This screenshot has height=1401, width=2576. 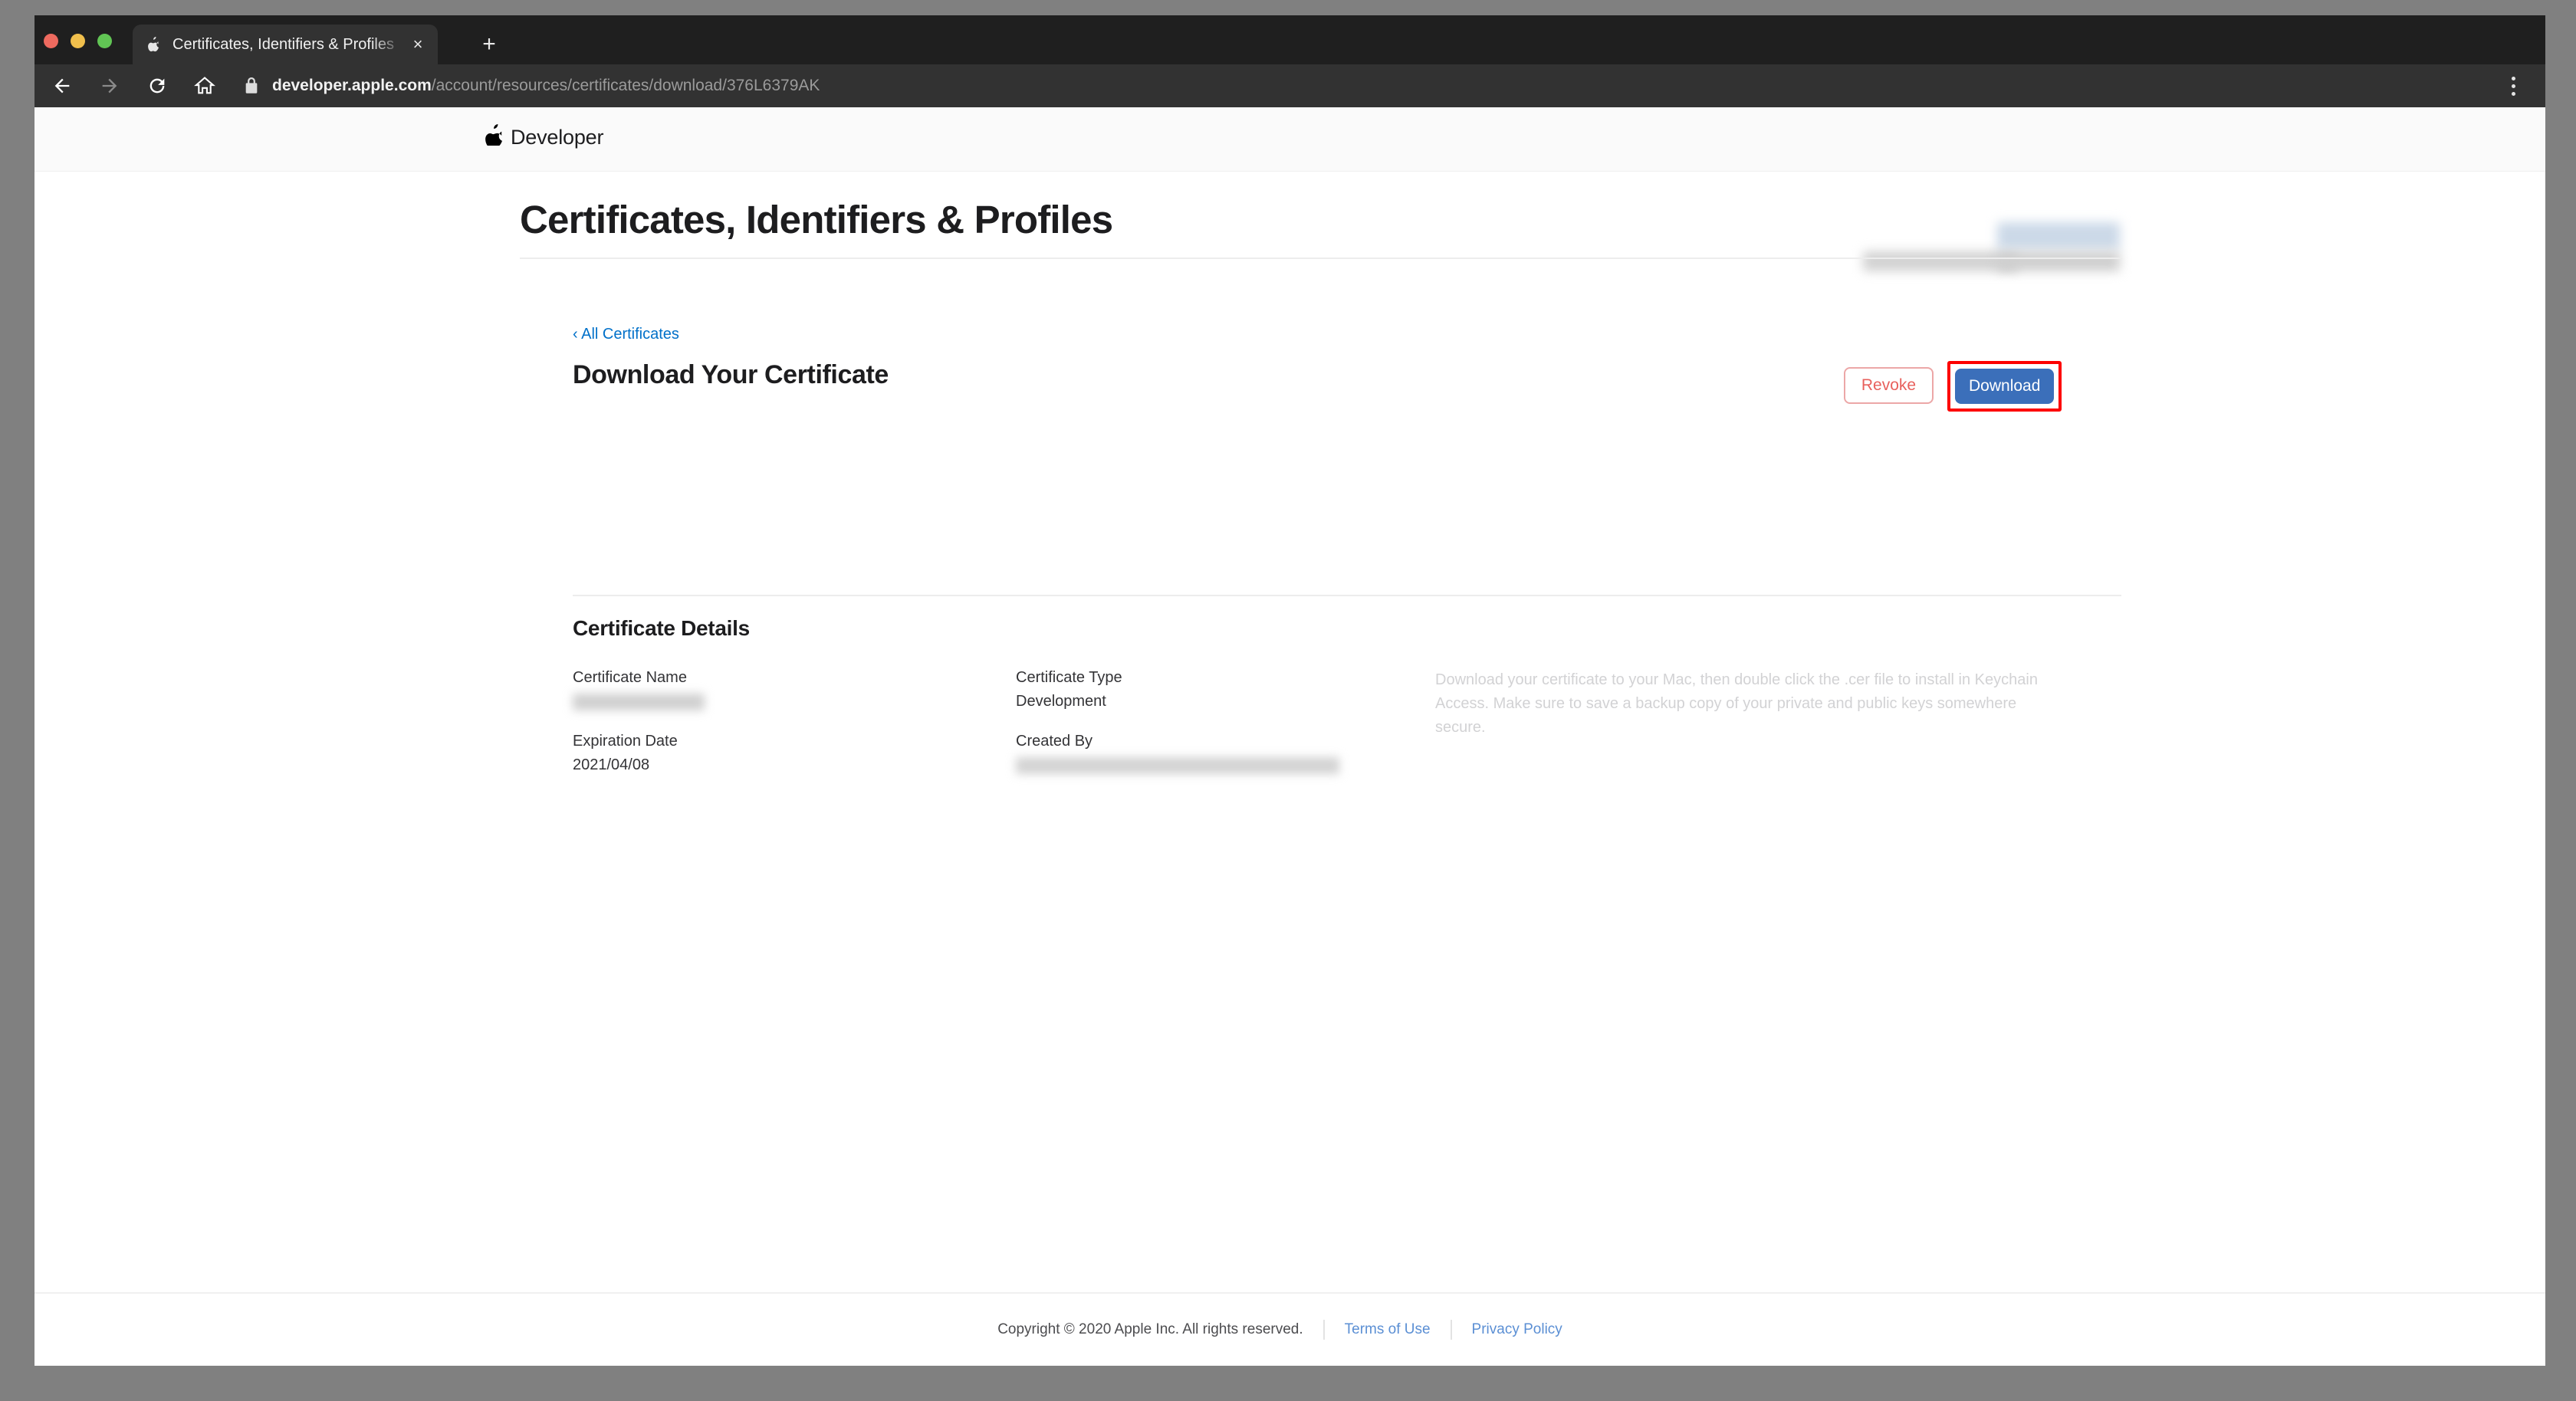 I want to click on browser-tab: Certificates, Identifiers & Profiles ×, so click(x=285, y=44).